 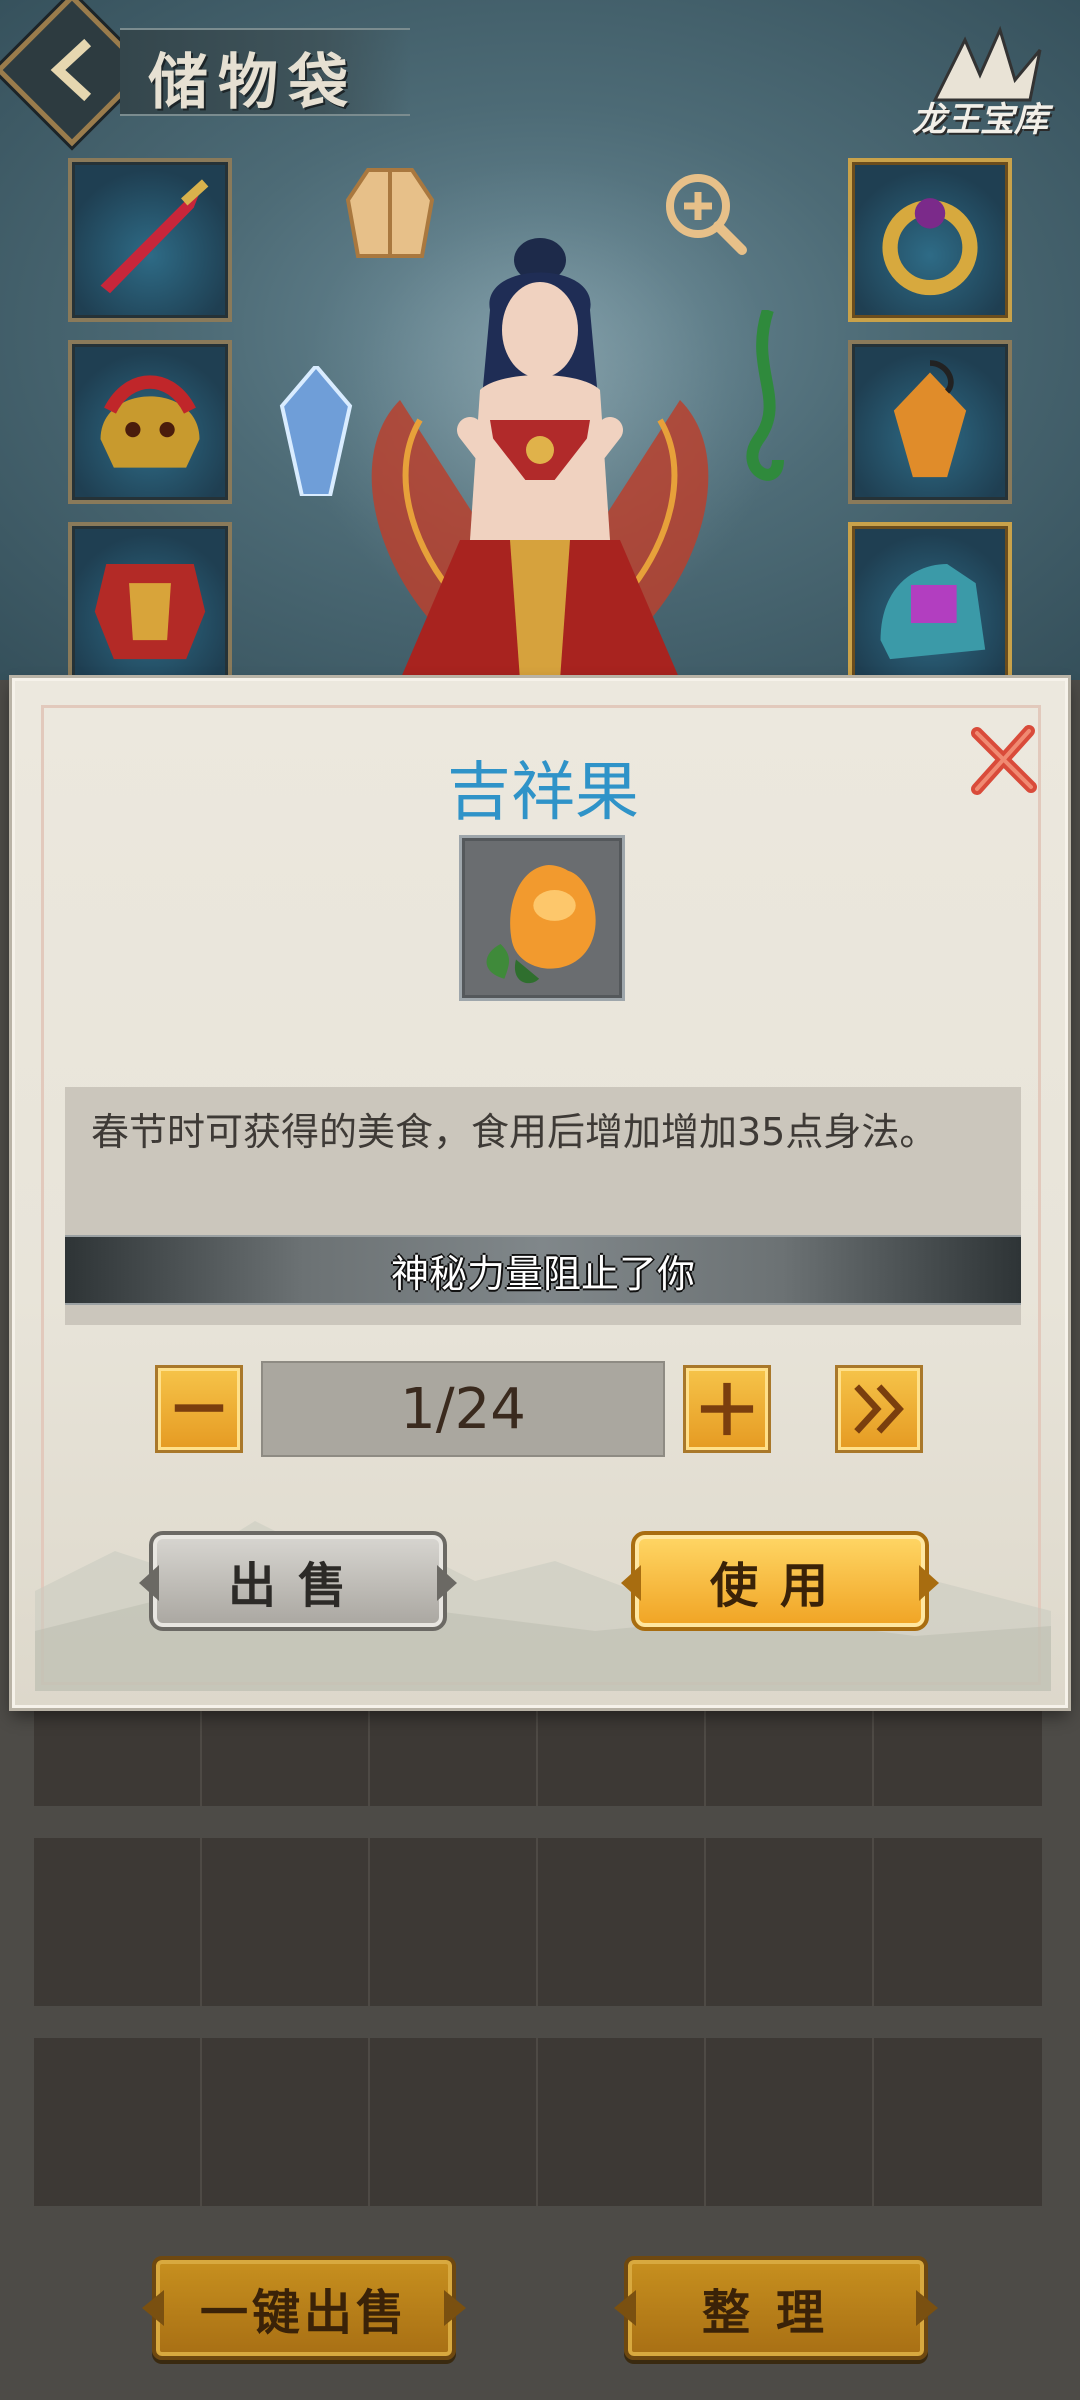 I want to click on minus-icon, so click(x=199, y=1408).